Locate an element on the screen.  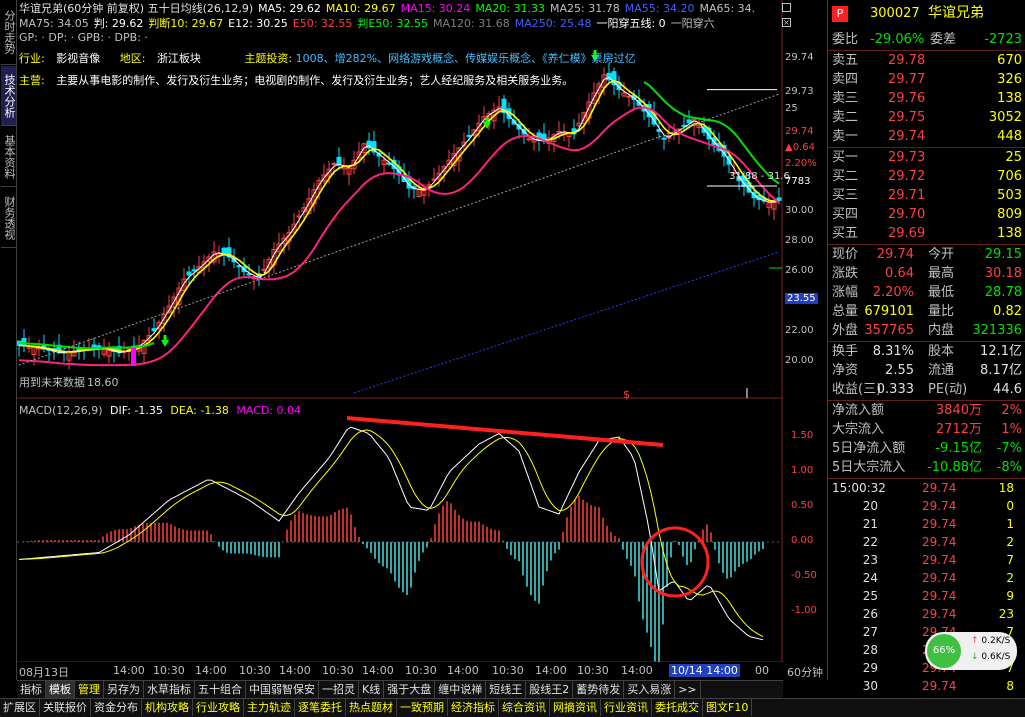
stock-badge: P is located at coordinates (840, 14).